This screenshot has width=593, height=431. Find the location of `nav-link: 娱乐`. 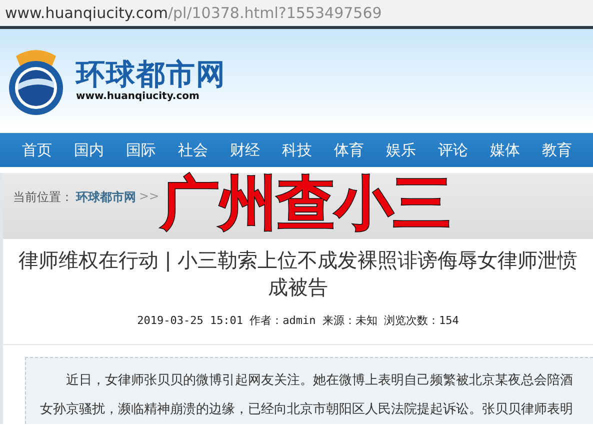

nav-link: 娱乐 is located at coordinates (401, 150).